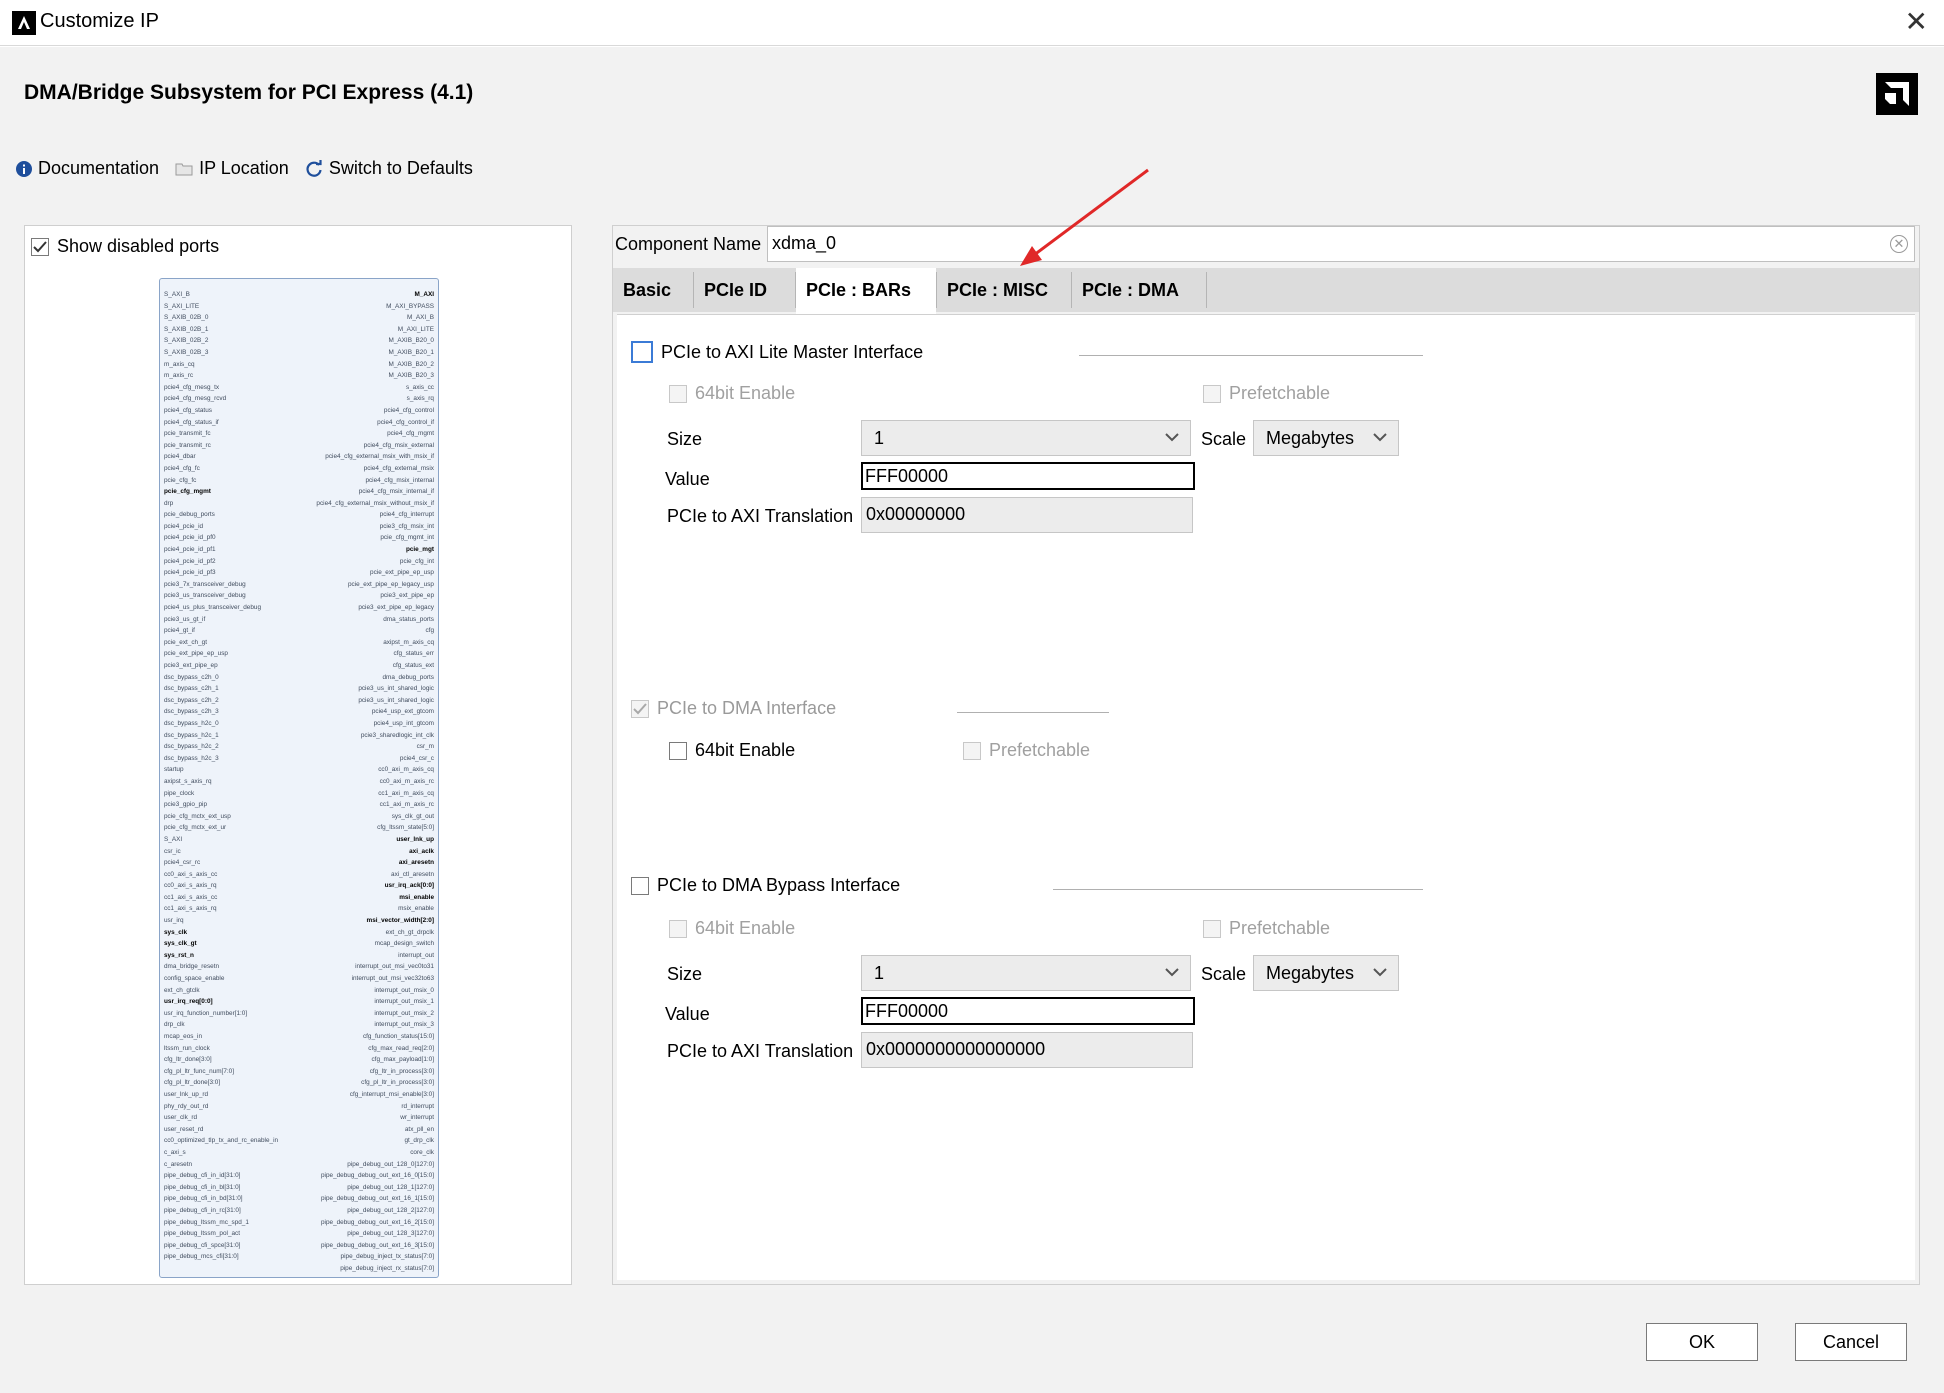  What do you see at coordinates (202, 1187) in the screenshot?
I see `port-label: pipe_debug_cfi_in_bl[31:0]` at bounding box center [202, 1187].